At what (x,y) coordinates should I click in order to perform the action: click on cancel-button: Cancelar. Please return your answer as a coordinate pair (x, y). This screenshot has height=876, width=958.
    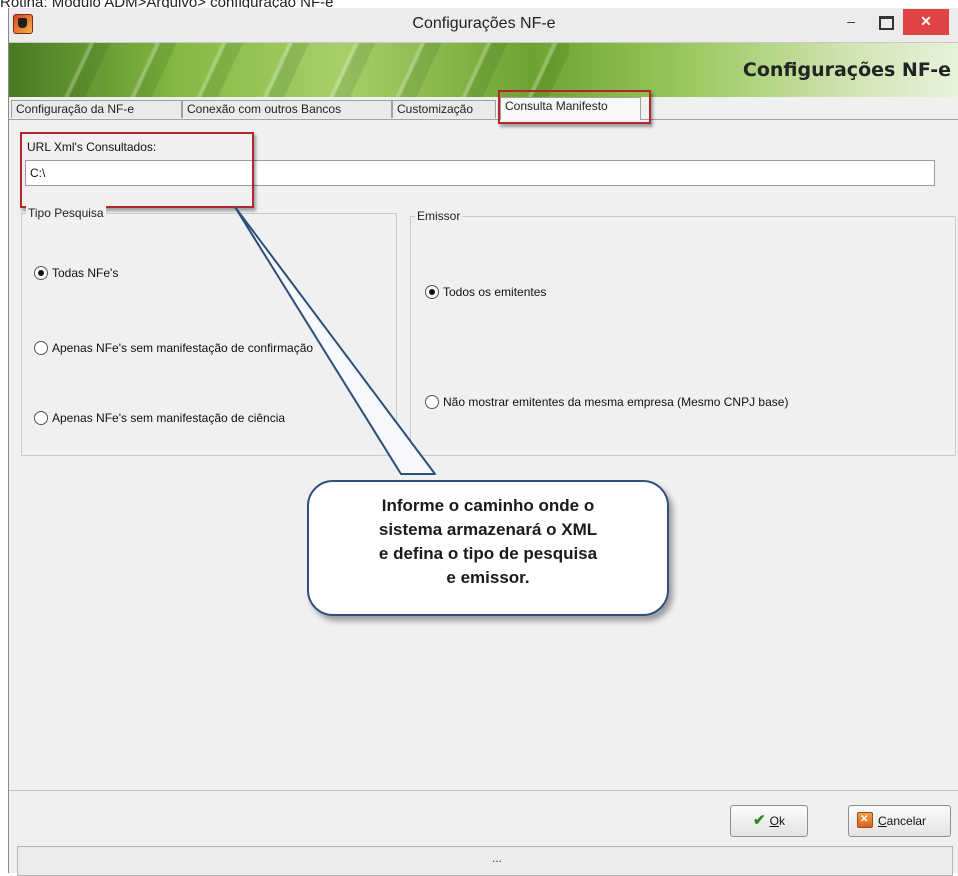
    Looking at the image, I should click on (899, 821).